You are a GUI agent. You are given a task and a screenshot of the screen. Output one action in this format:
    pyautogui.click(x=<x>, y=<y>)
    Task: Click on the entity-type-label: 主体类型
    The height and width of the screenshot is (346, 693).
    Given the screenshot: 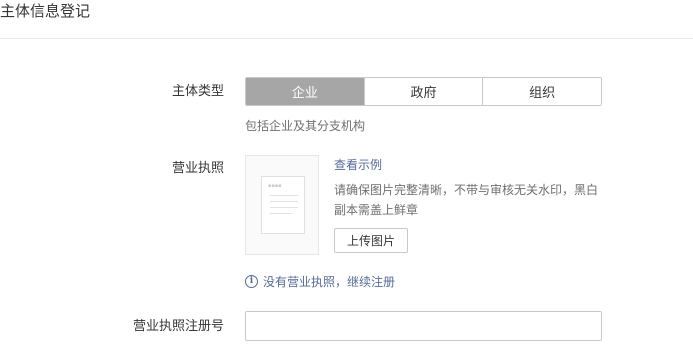 What is the action you would take?
    pyautogui.click(x=197, y=91)
    